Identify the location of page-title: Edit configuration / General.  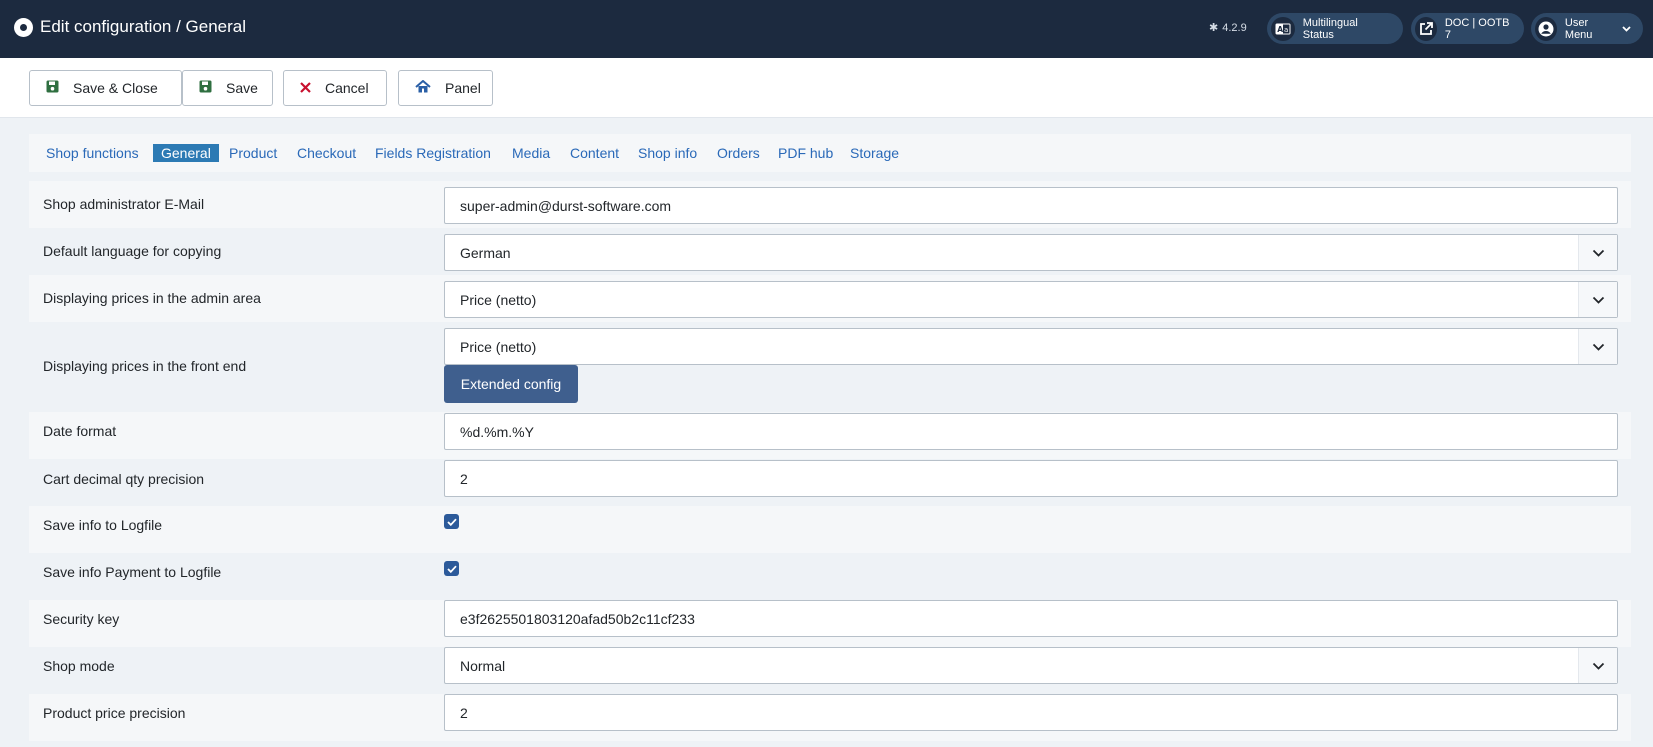
(143, 26).